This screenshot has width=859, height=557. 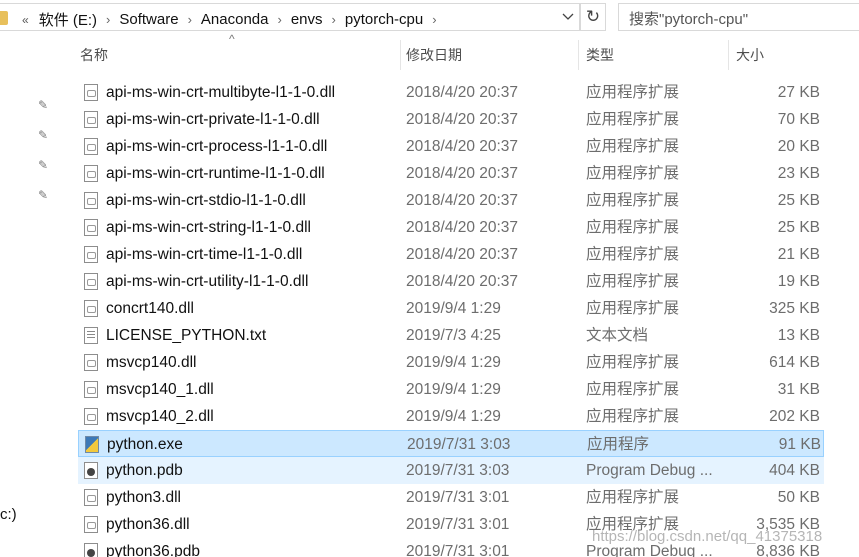 What do you see at coordinates (29, 295) in the screenshot?
I see `navigation-pane: ✎ ✎ ✎ ✎ c:)` at bounding box center [29, 295].